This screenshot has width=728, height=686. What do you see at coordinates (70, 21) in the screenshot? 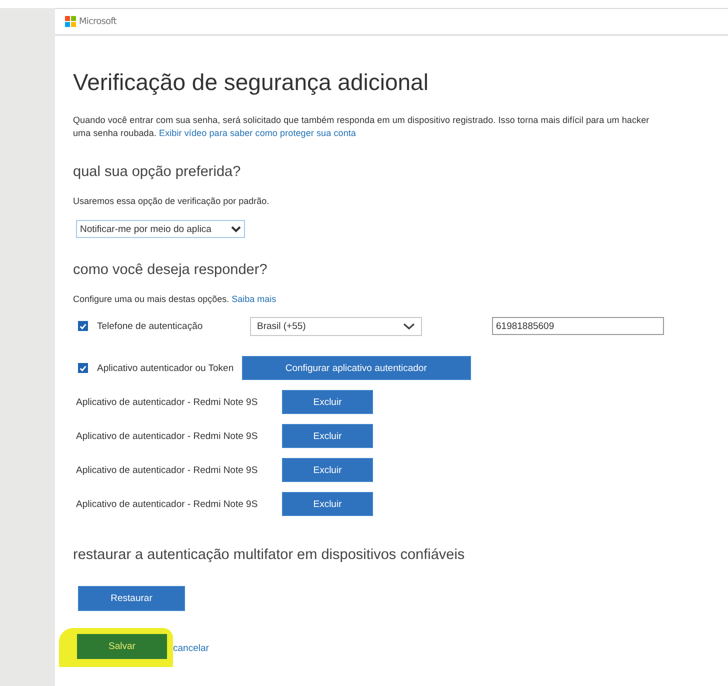
I see `logo-icon` at bounding box center [70, 21].